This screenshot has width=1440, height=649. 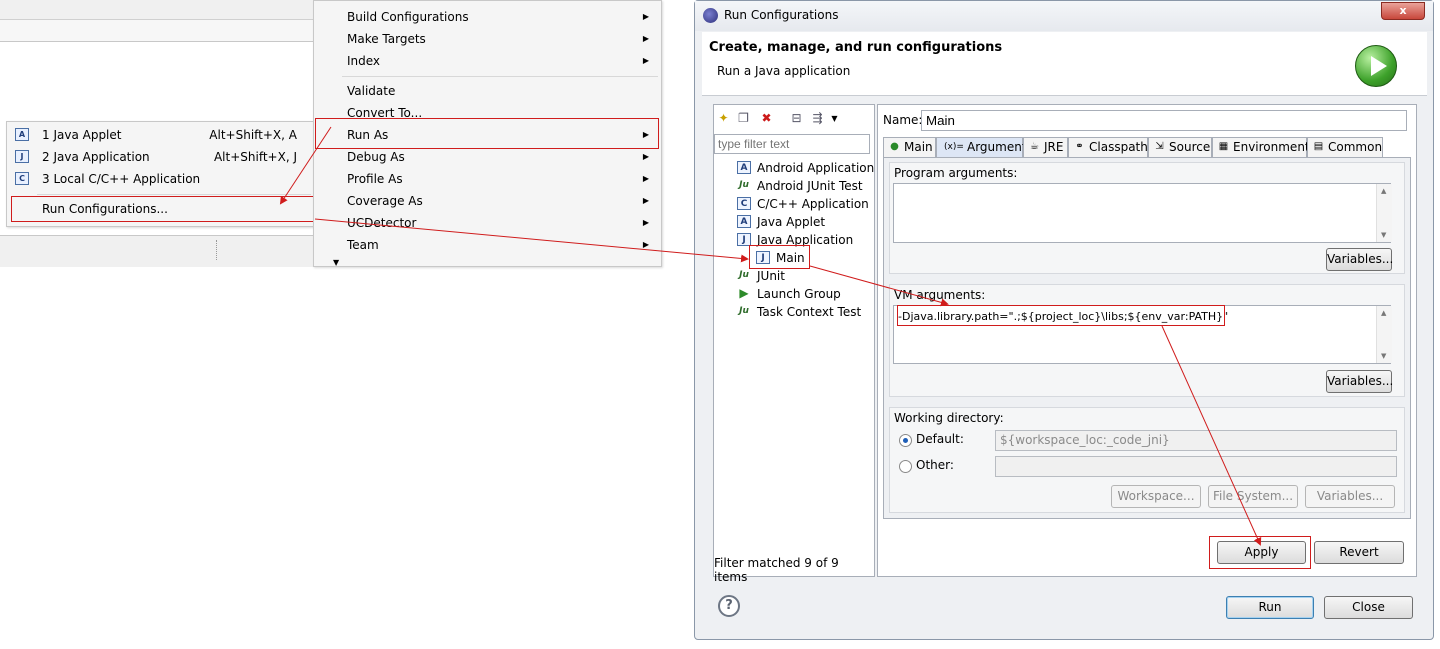 I want to click on jre-tab-icon: ☕, so click(x=1034, y=146).